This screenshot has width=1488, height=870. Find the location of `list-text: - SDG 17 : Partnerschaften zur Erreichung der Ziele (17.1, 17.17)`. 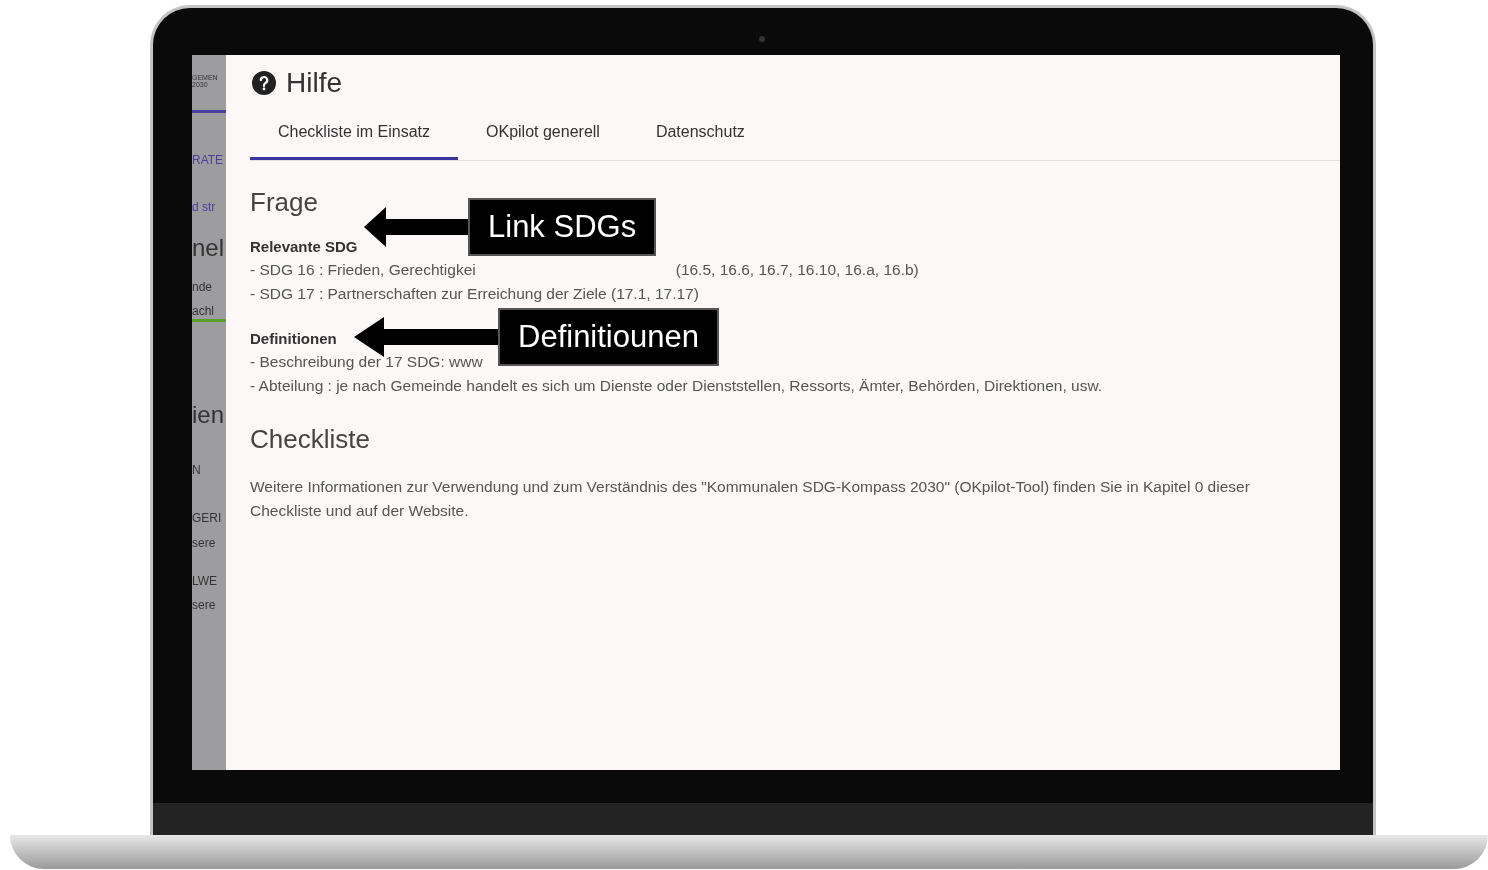

list-text: - SDG 17 : Partnerschaften zur Erreichung der Ziele (17.1, 17.17) is located at coordinates (474, 293).